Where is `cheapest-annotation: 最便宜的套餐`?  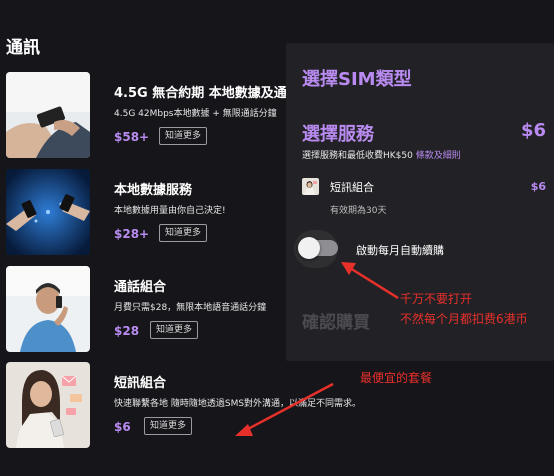 cheapest-annotation: 最便宜的套餐 is located at coordinates (396, 378).